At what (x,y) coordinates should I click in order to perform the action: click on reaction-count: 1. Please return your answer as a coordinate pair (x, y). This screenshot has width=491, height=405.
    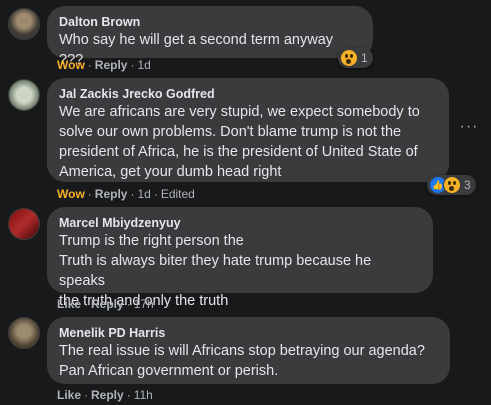
    Looking at the image, I should click on (364, 58).